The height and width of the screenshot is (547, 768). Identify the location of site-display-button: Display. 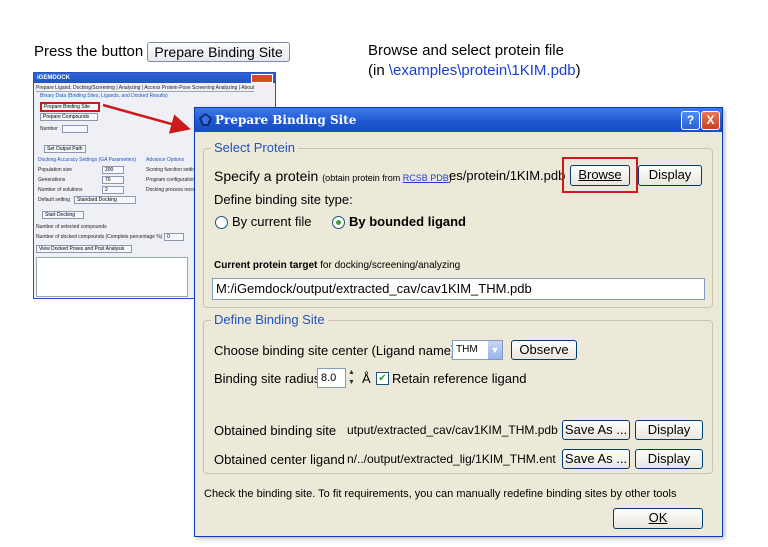
(669, 430).